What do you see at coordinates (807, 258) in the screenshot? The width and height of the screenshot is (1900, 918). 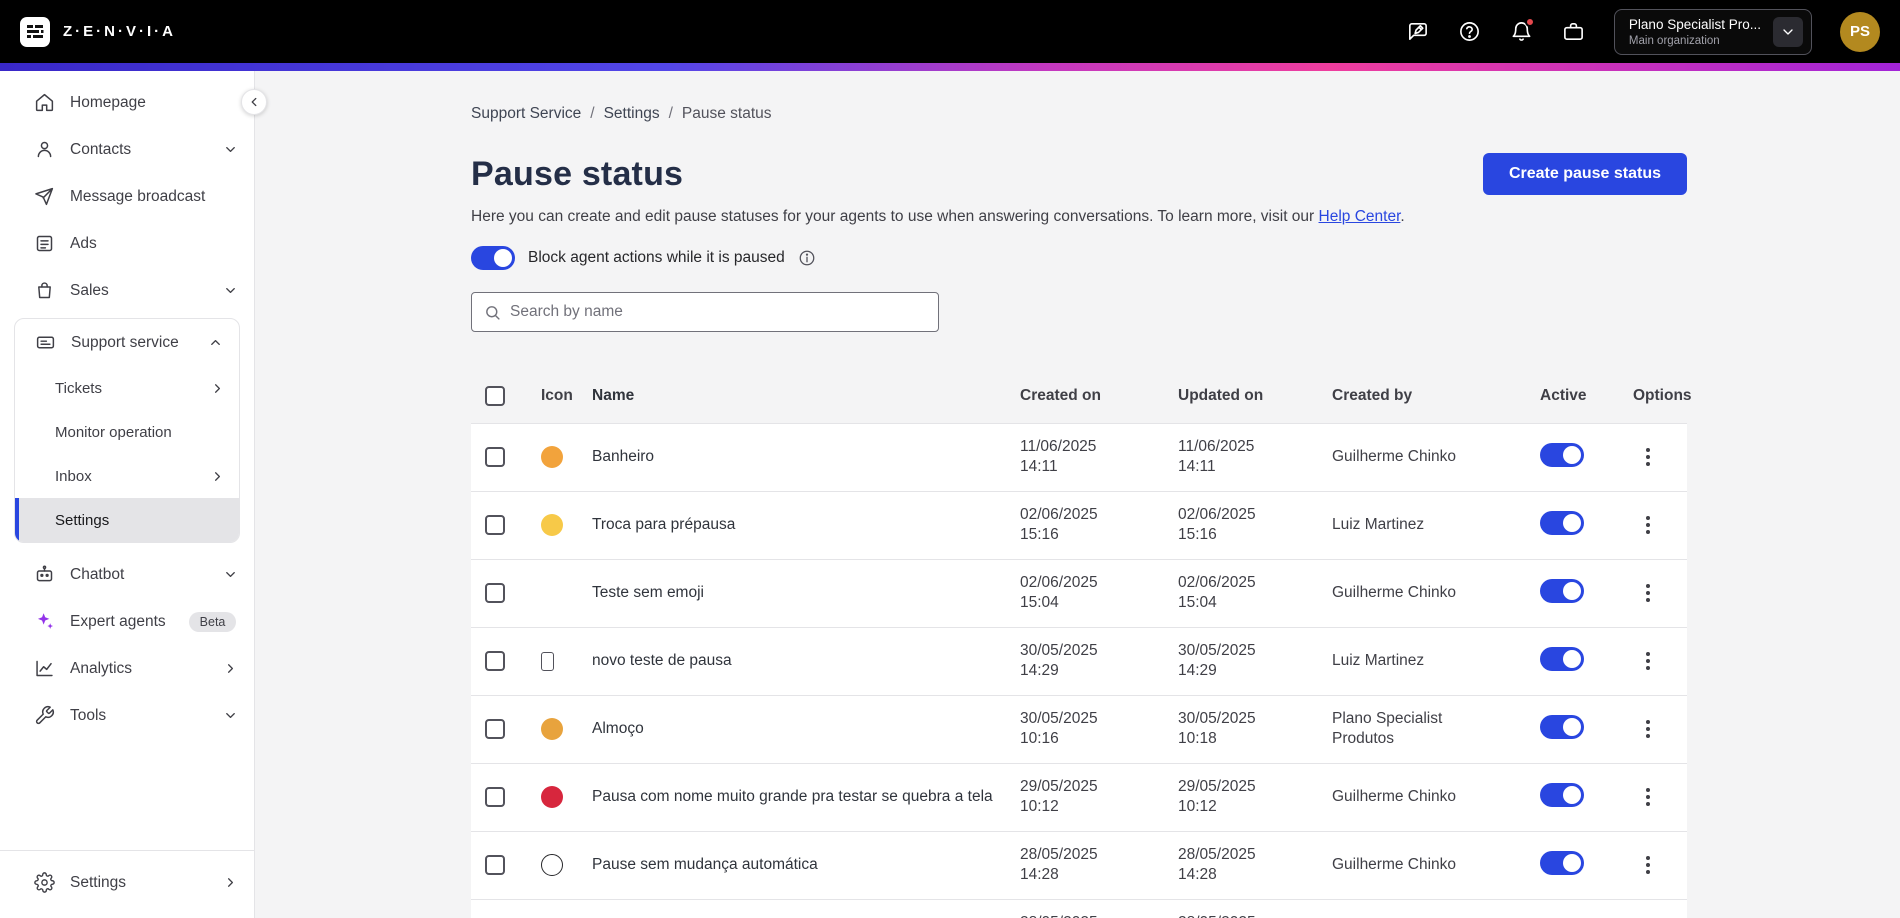 I see `info-icon` at bounding box center [807, 258].